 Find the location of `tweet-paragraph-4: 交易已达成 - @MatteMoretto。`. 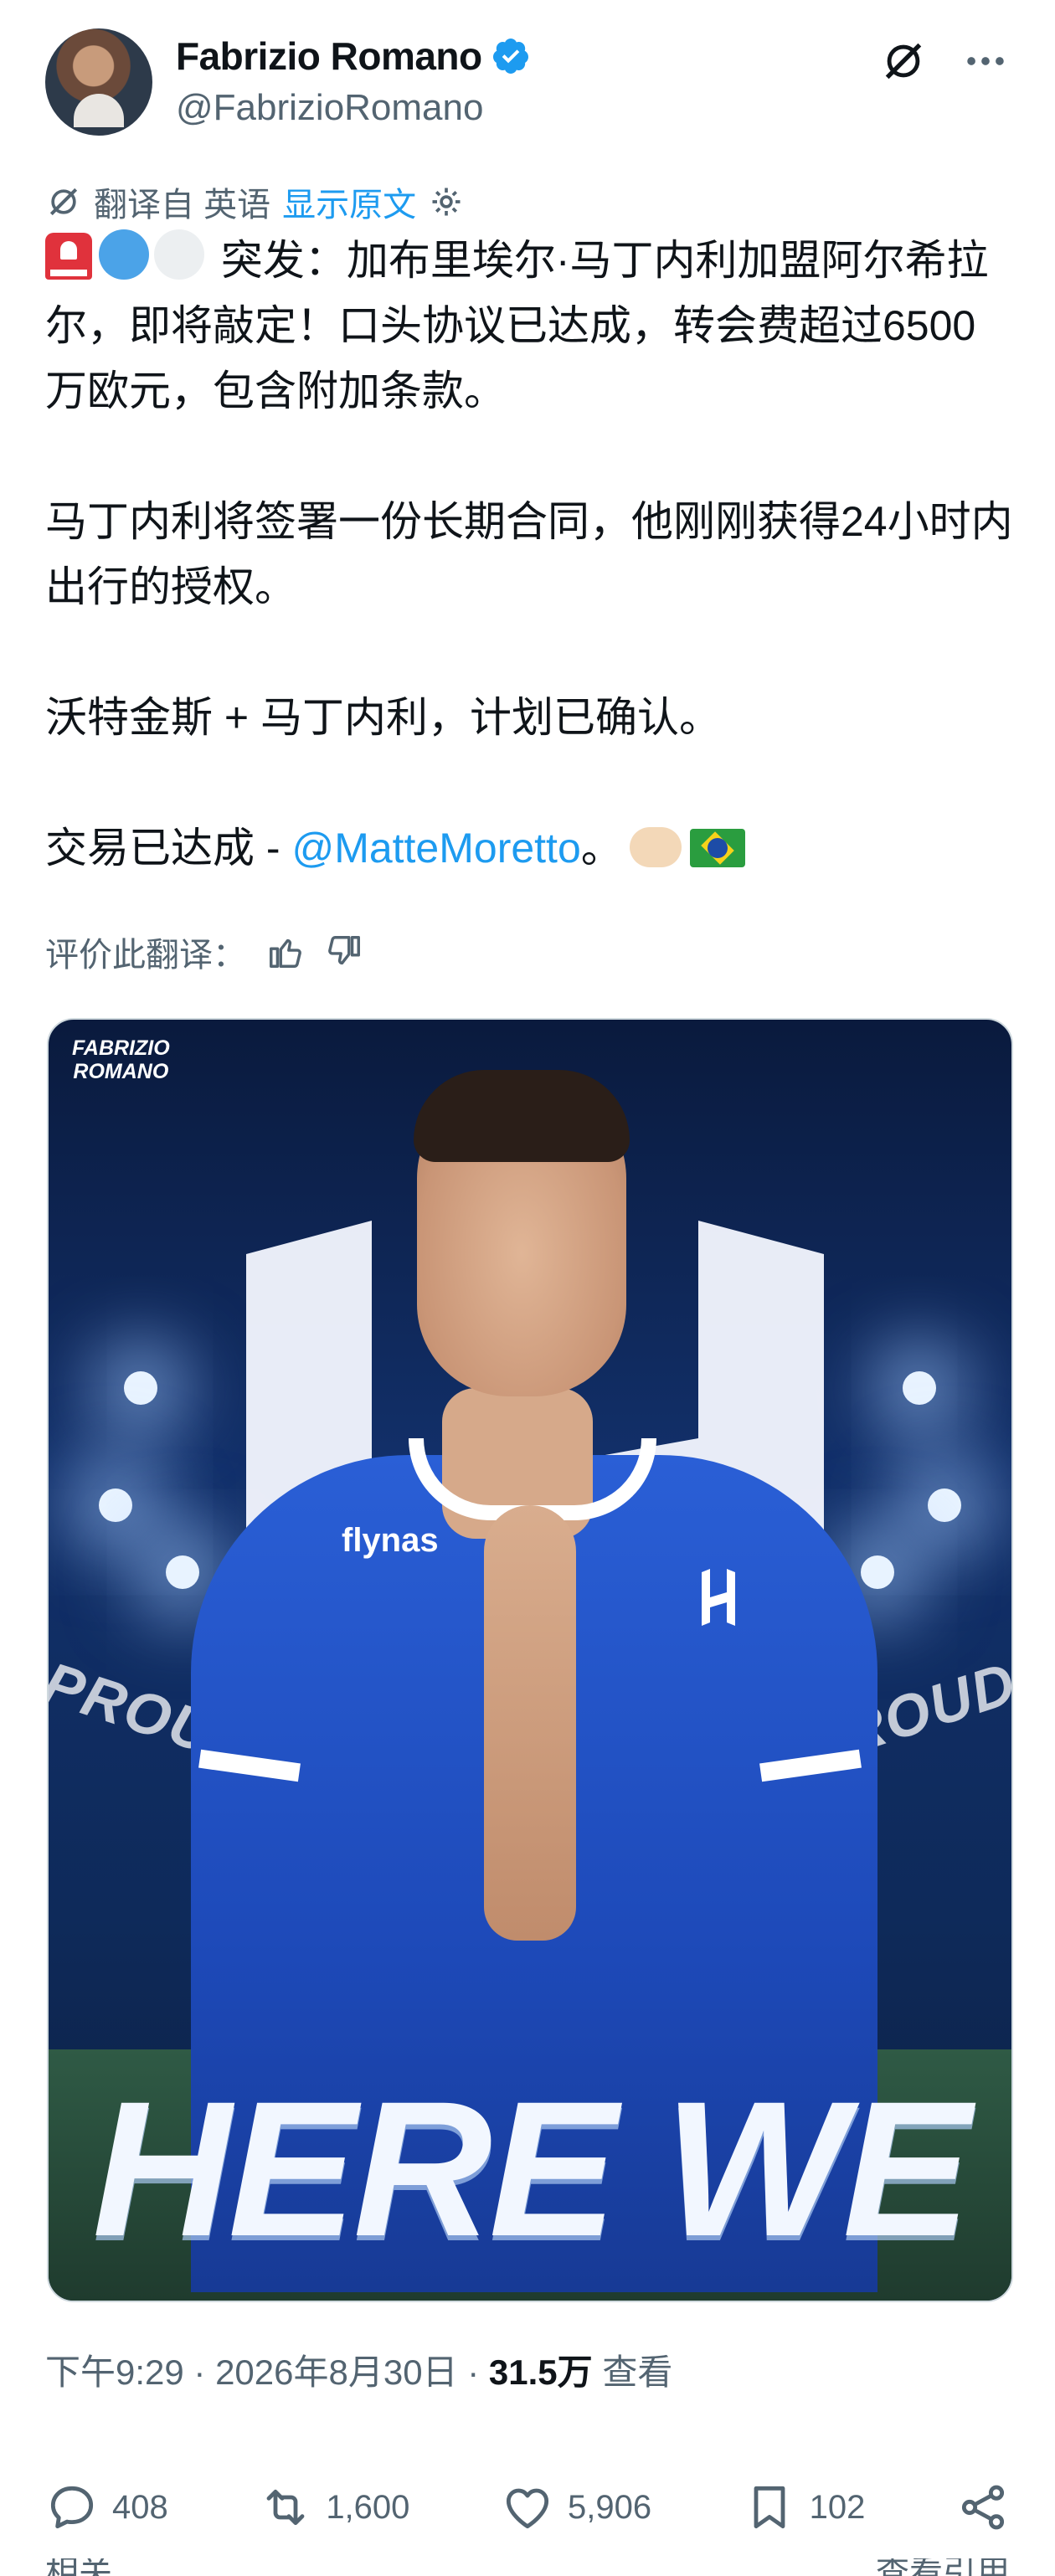

tweet-paragraph-4: 交易已达成 - @MatteMoretto。 is located at coordinates (530, 848).